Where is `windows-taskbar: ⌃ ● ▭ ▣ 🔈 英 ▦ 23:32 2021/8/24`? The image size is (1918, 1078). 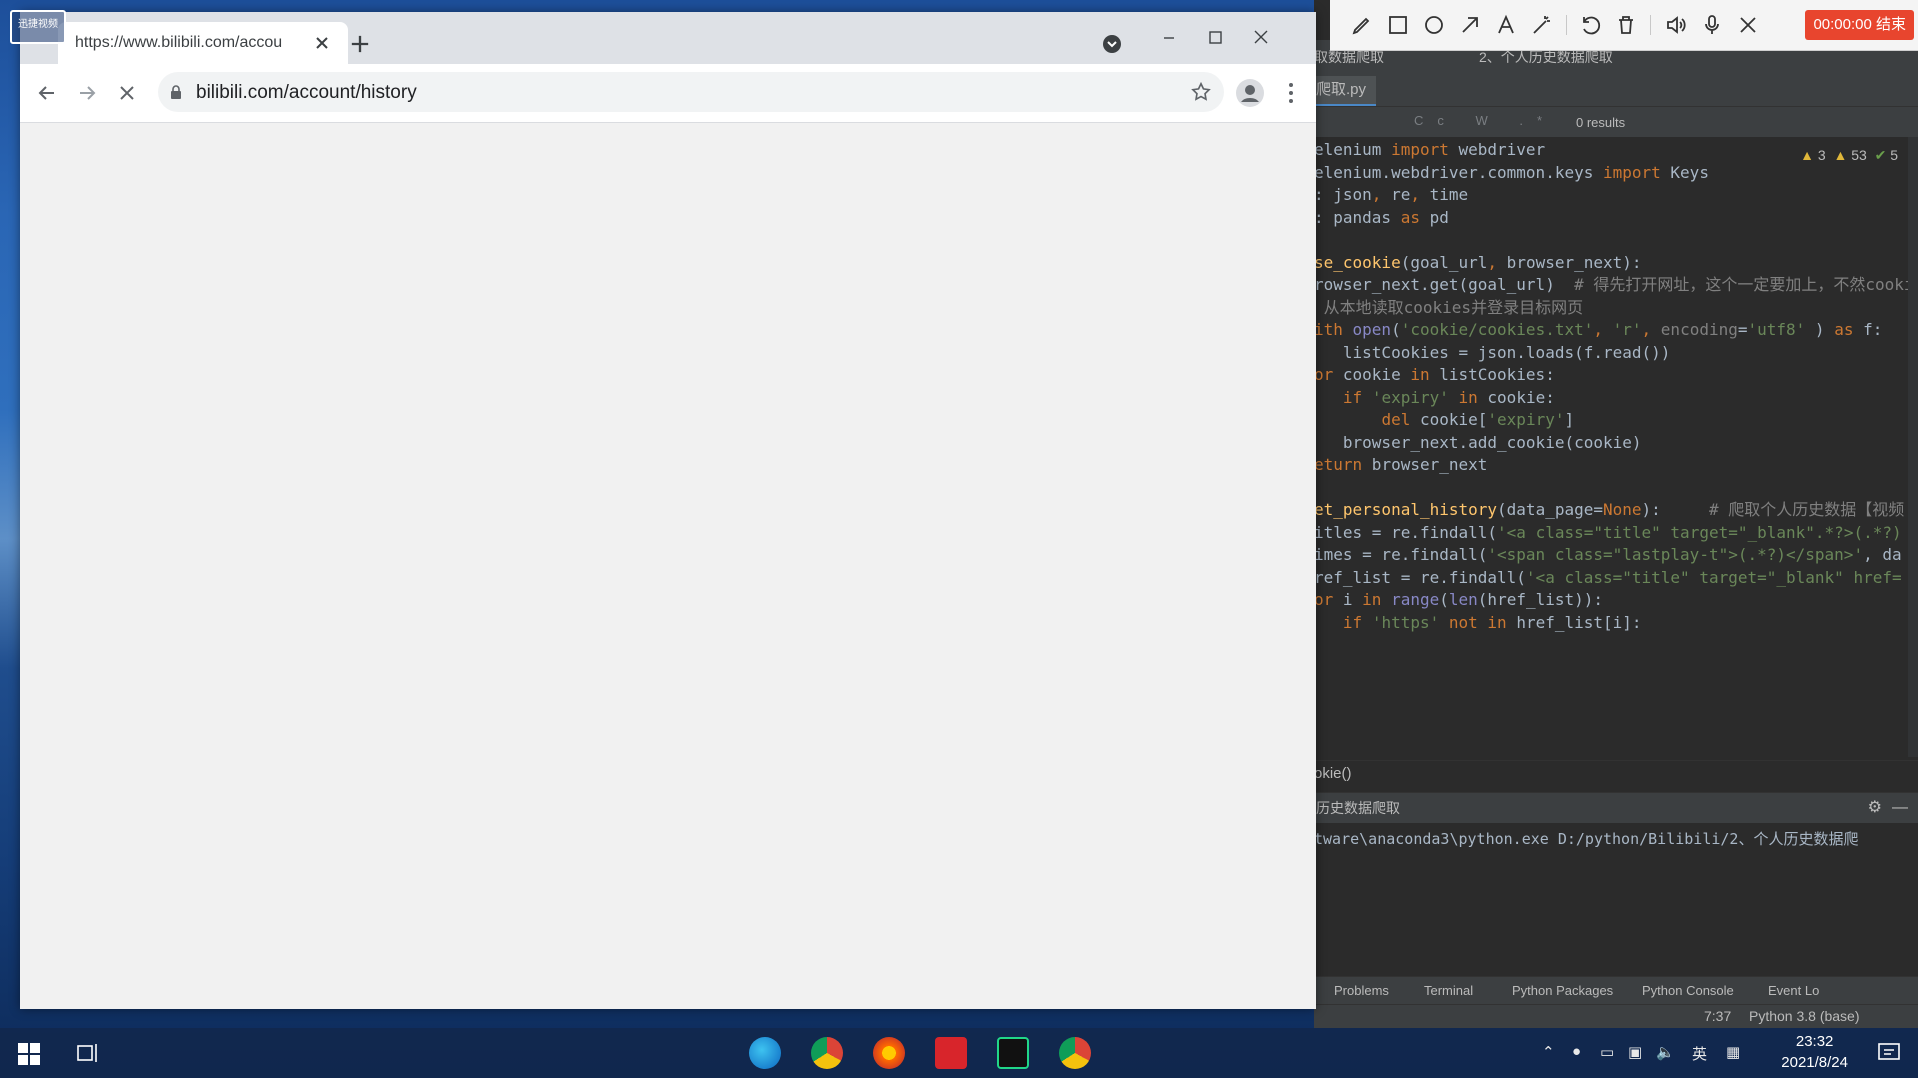
windows-taskbar: ⌃ ● ▭ ▣ 🔈 英 ▦ 23:32 2021/8/24 is located at coordinates (959, 1053).